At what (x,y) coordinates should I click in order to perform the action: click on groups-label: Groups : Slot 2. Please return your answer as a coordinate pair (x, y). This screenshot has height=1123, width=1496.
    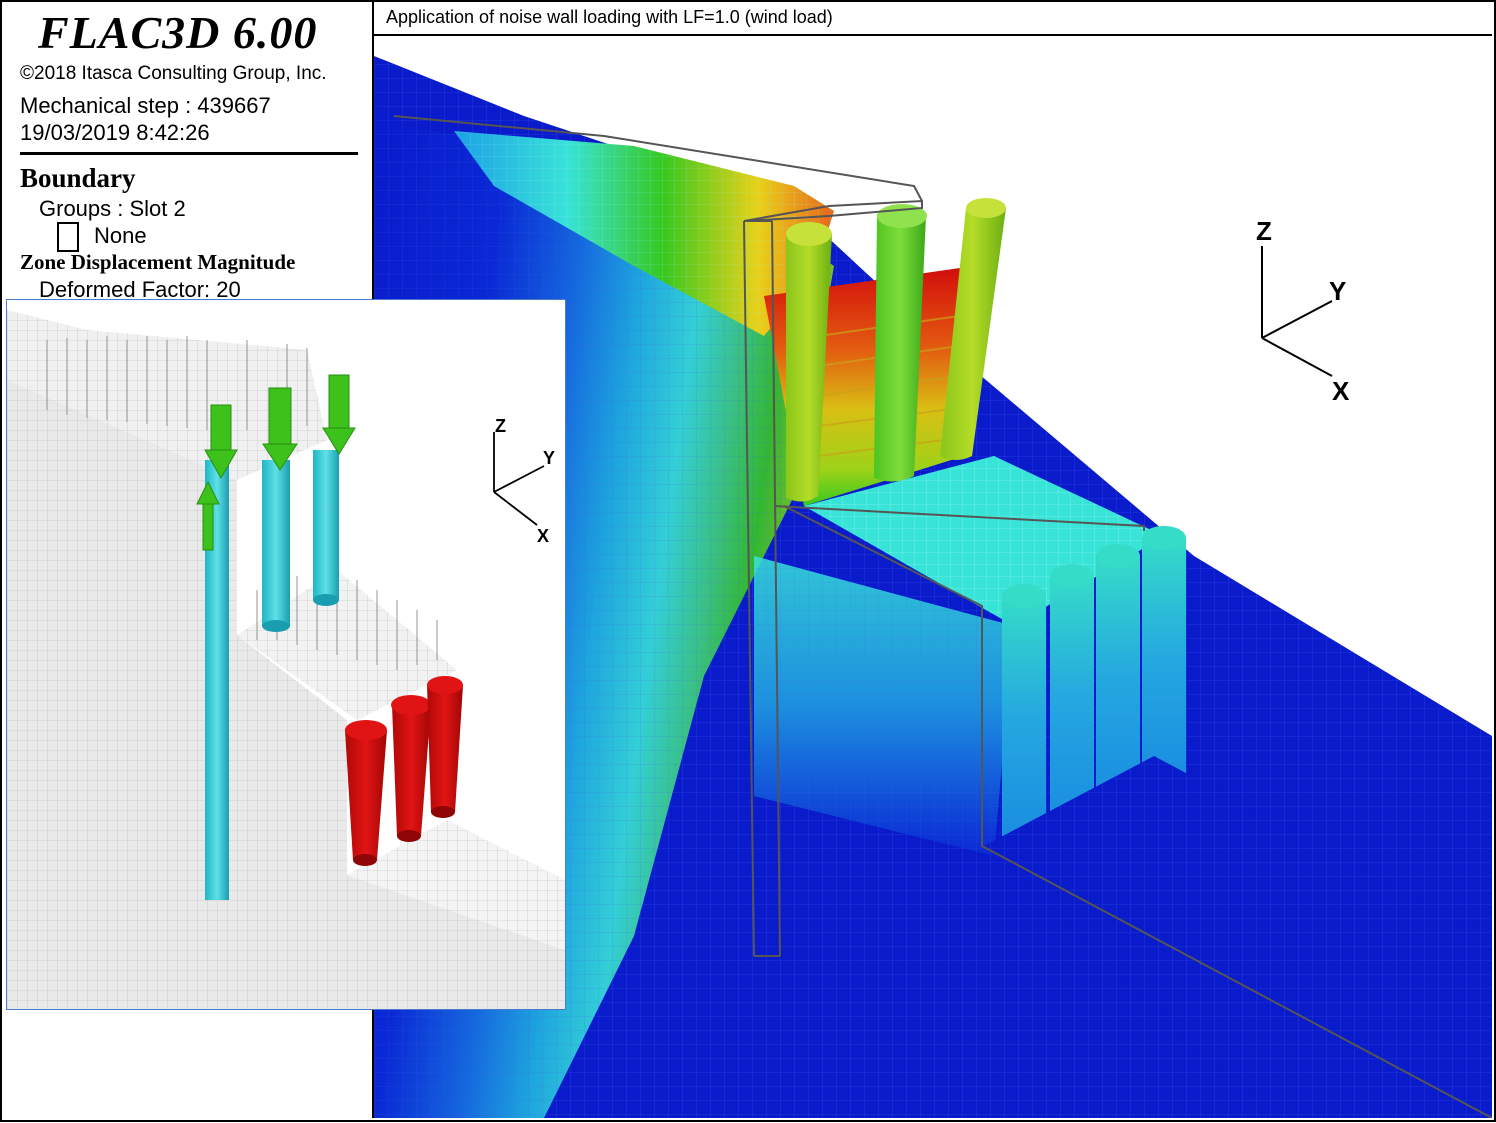
    Looking at the image, I should click on (112, 208).